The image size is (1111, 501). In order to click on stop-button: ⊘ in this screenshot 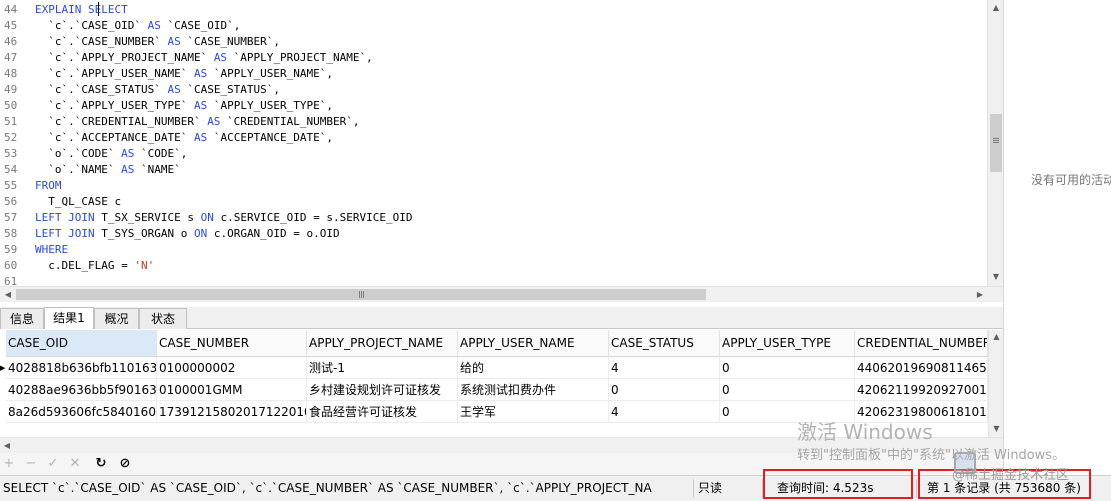, I will do `click(125, 464)`.